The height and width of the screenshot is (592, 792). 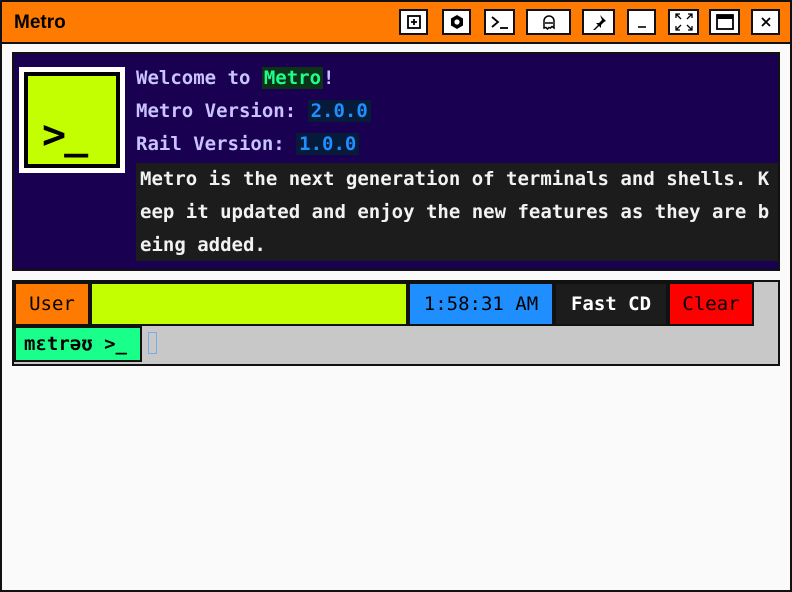 I want to click on terminal-logo-icon: >_, so click(x=72, y=120).